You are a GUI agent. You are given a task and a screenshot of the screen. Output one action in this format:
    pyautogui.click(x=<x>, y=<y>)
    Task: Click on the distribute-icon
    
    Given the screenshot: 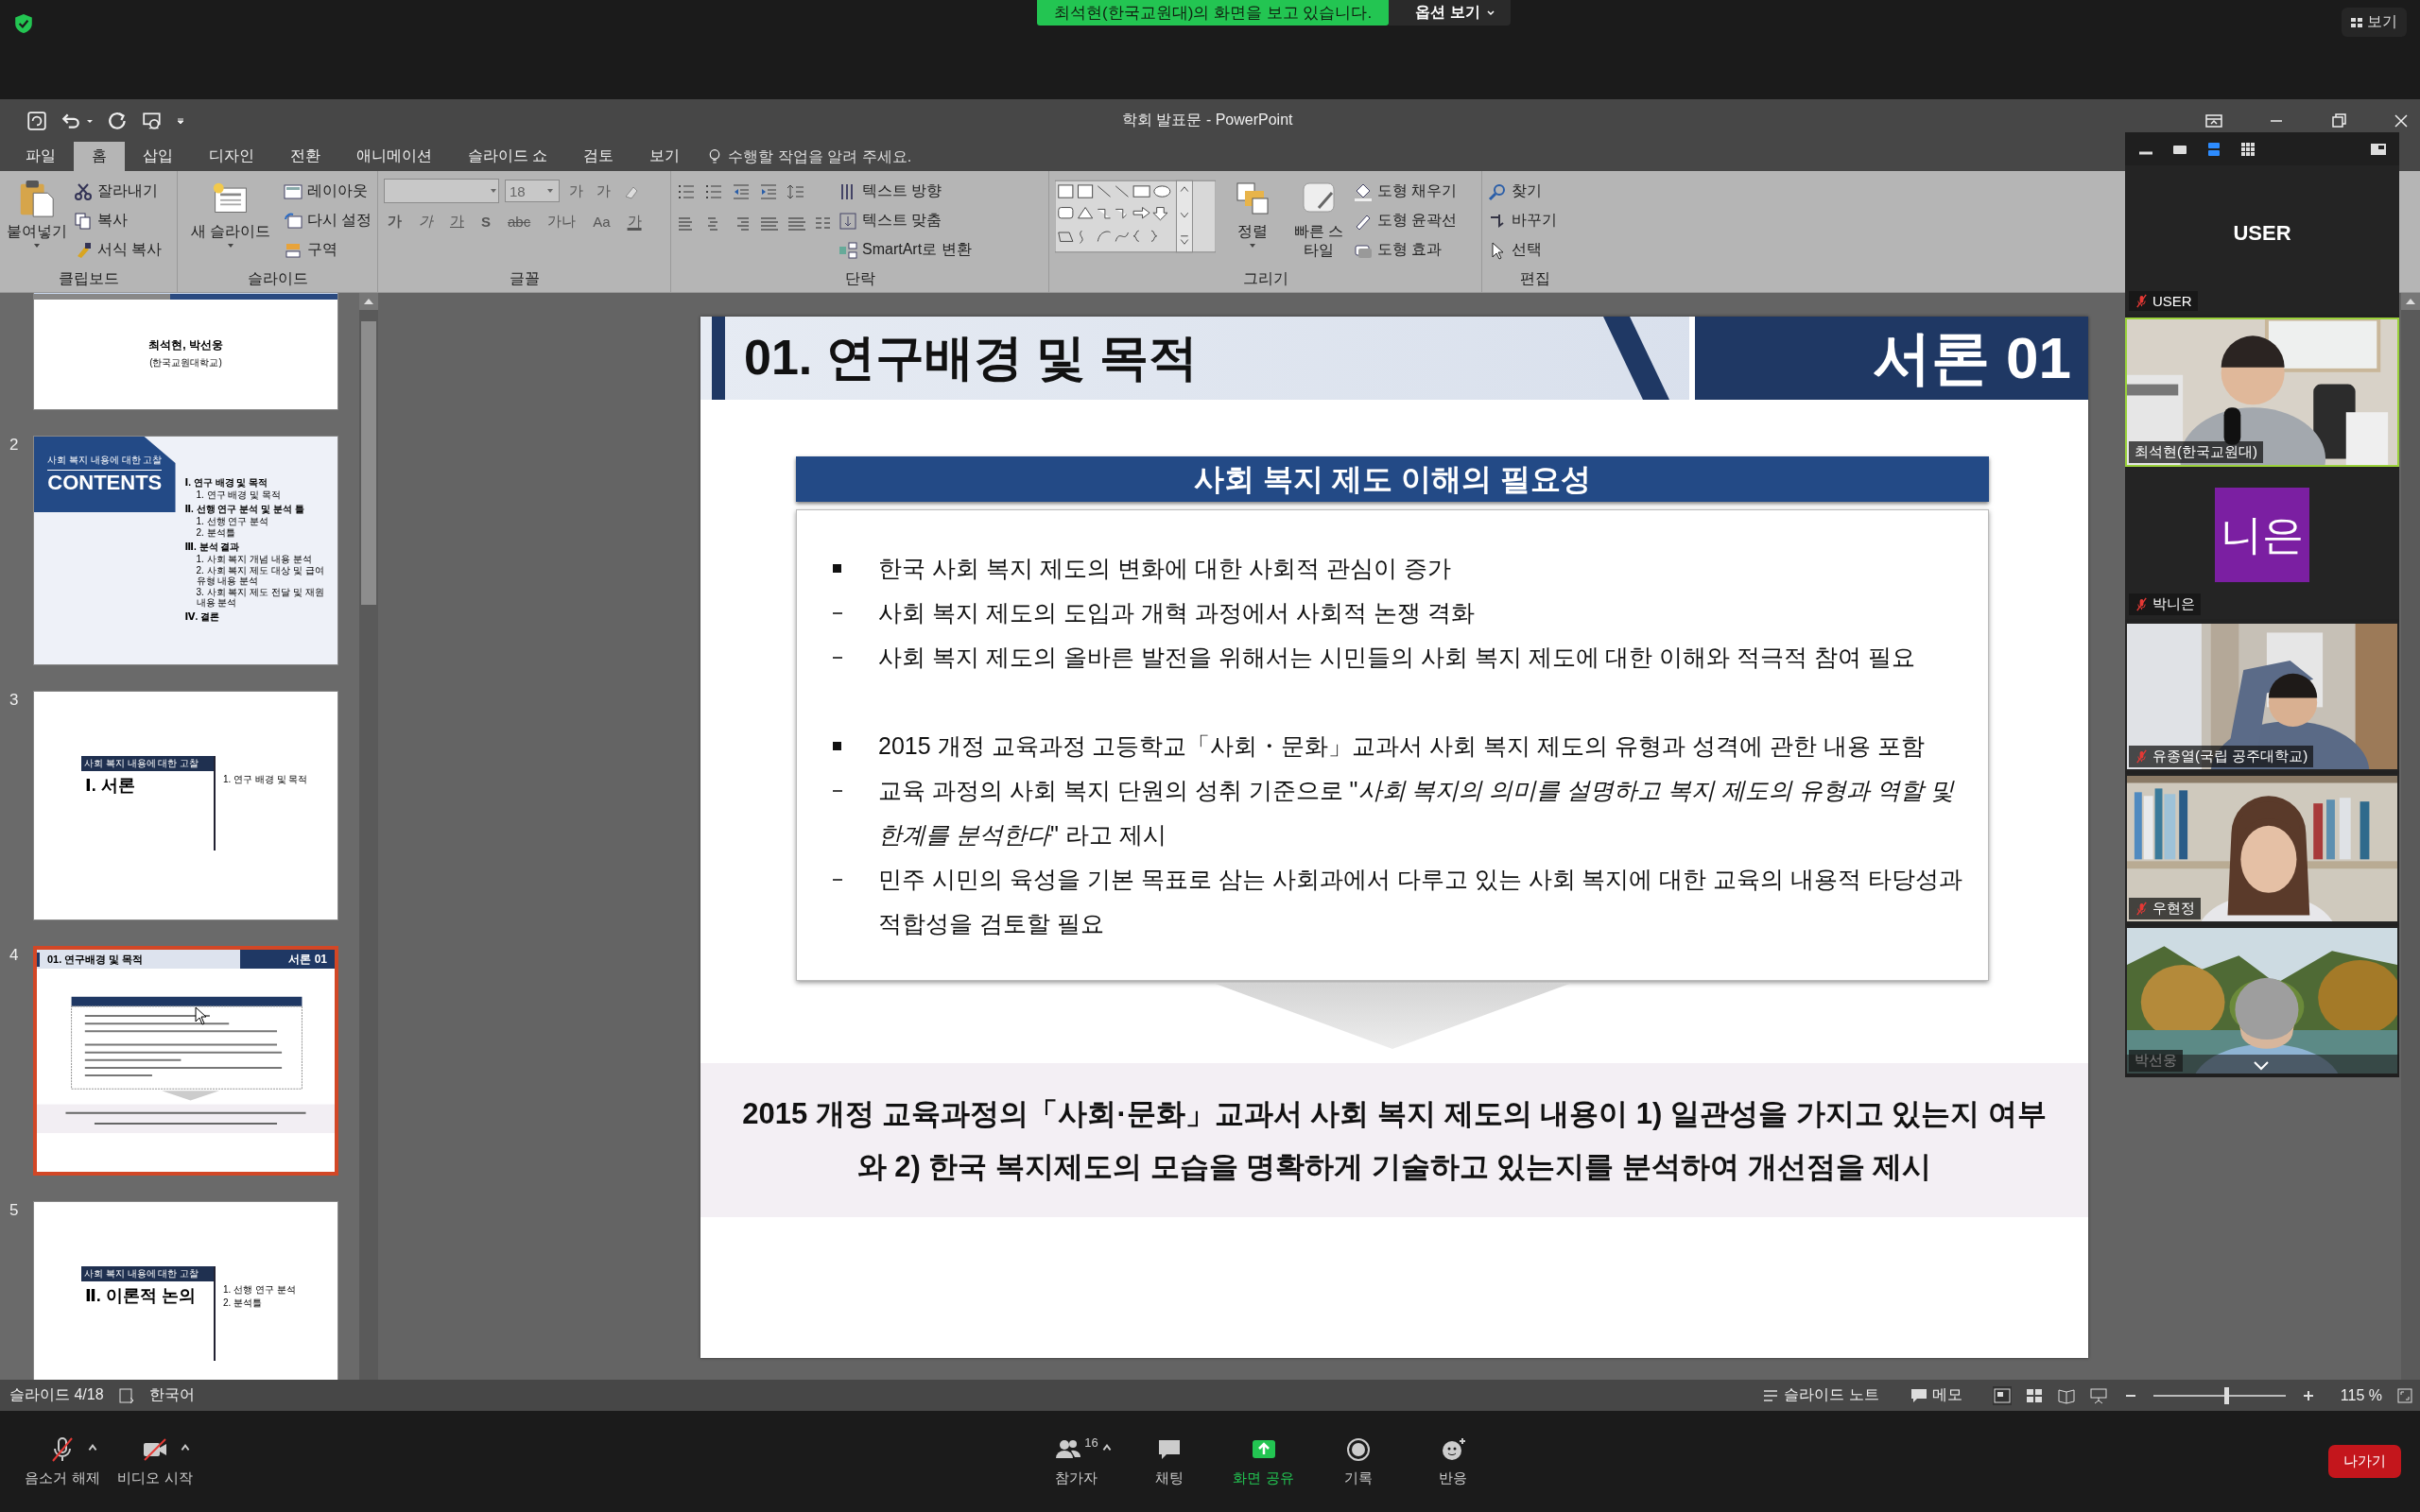 What is the action you would take?
    pyautogui.click(x=795, y=224)
    